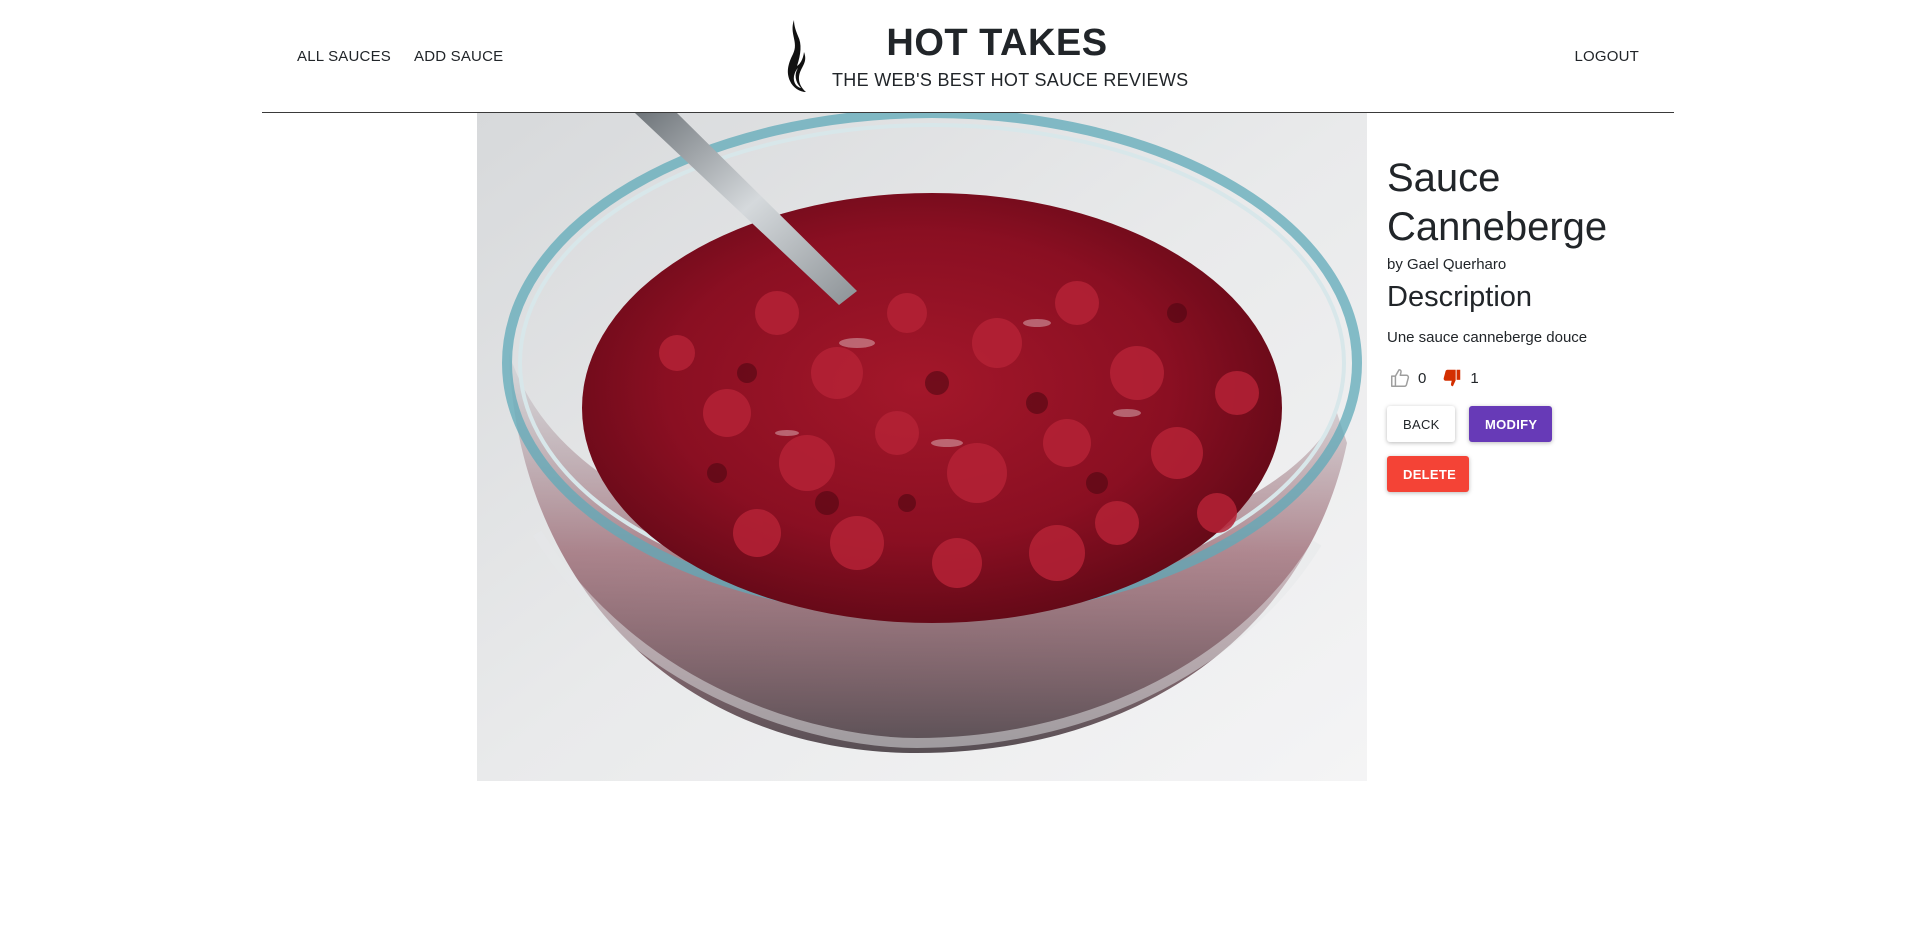 Image resolution: width=1919 pixels, height=945 pixels. What do you see at coordinates (458, 56) in the screenshot?
I see `nav-add-sauce: ADD SAUCE` at bounding box center [458, 56].